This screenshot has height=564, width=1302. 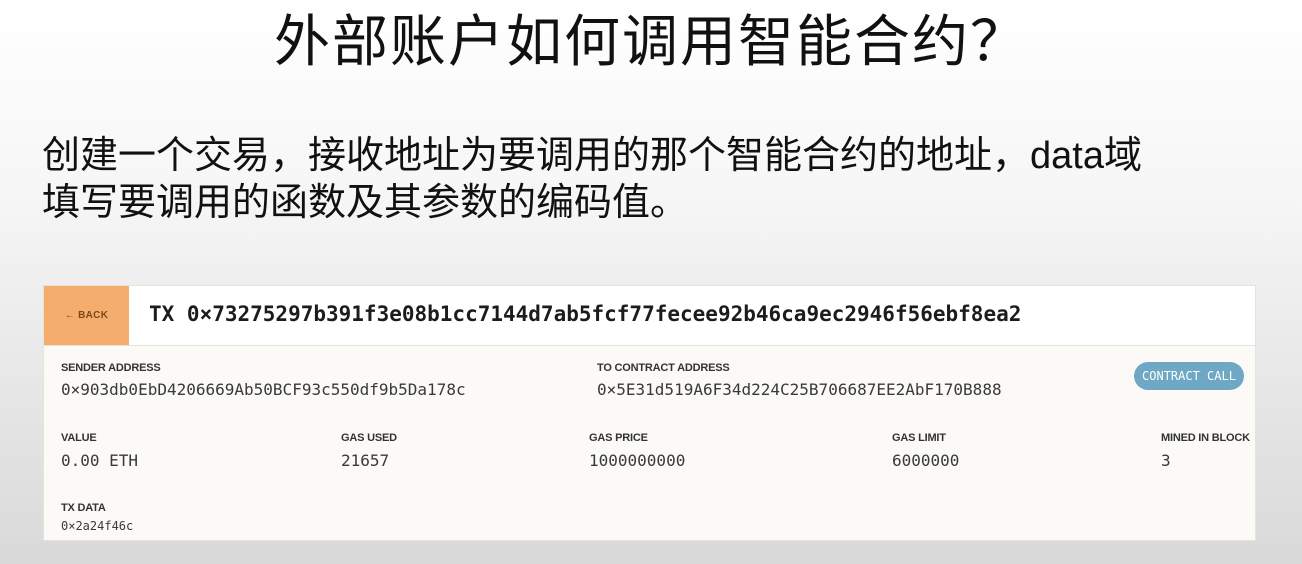 What do you see at coordinates (79, 438) in the screenshot?
I see `value-label: VALUE` at bounding box center [79, 438].